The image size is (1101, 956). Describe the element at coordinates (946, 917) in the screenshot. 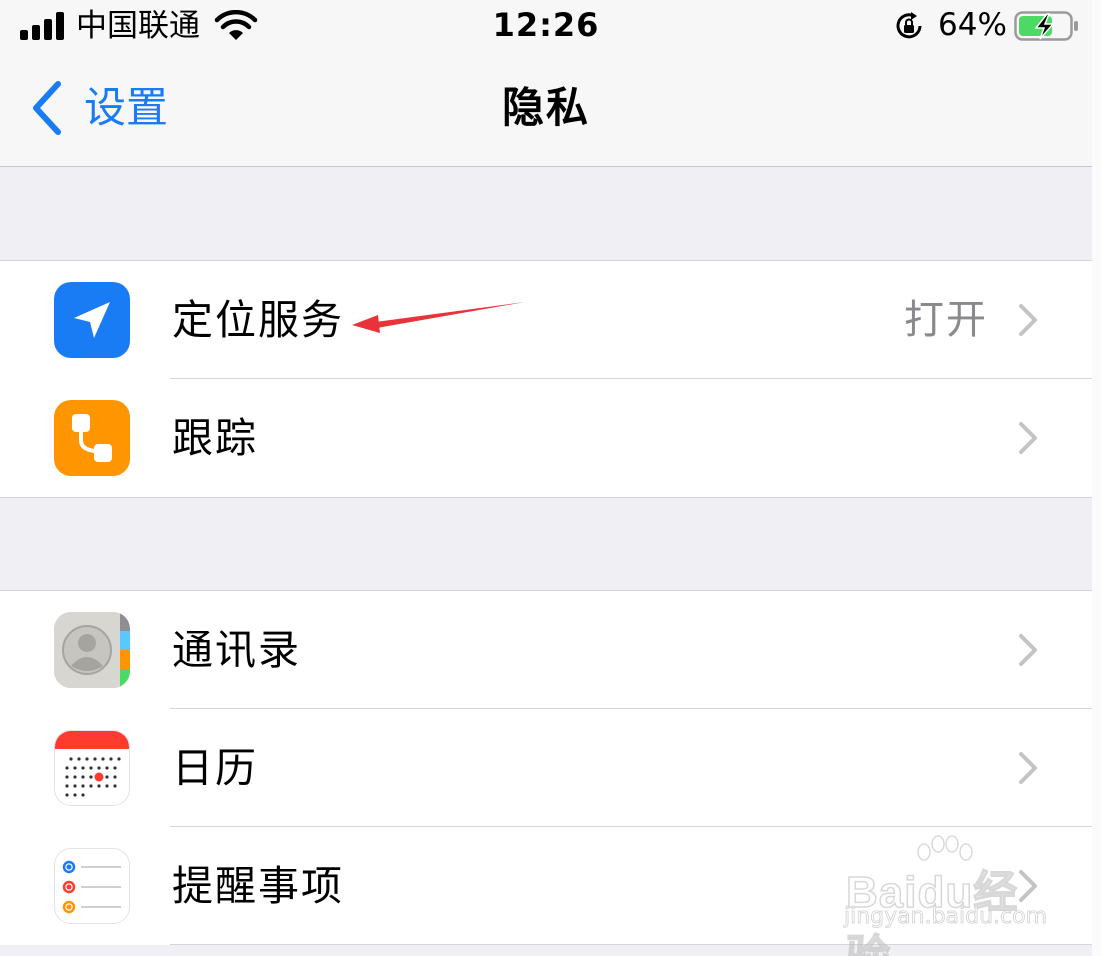

I see `watermark-url: jingyan.baidu.com` at that location.